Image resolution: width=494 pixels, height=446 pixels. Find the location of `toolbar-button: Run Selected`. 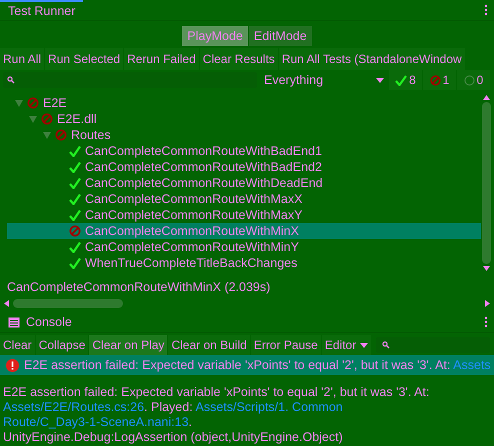

toolbar-button: Run Selected is located at coordinates (84, 59).